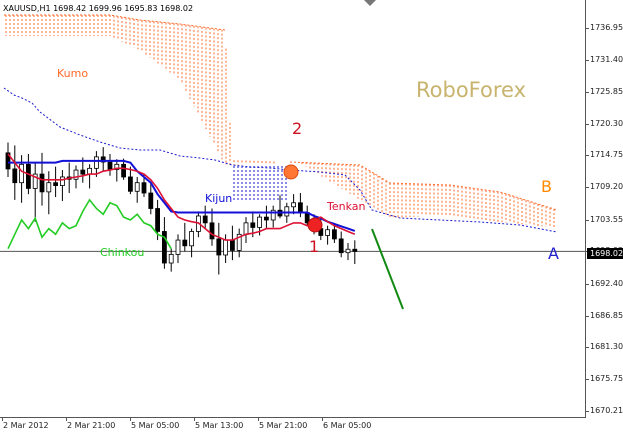 The height and width of the screenshot is (434, 623). What do you see at coordinates (606, 59) in the screenshot?
I see `price-tick-label: 1731.40` at bounding box center [606, 59].